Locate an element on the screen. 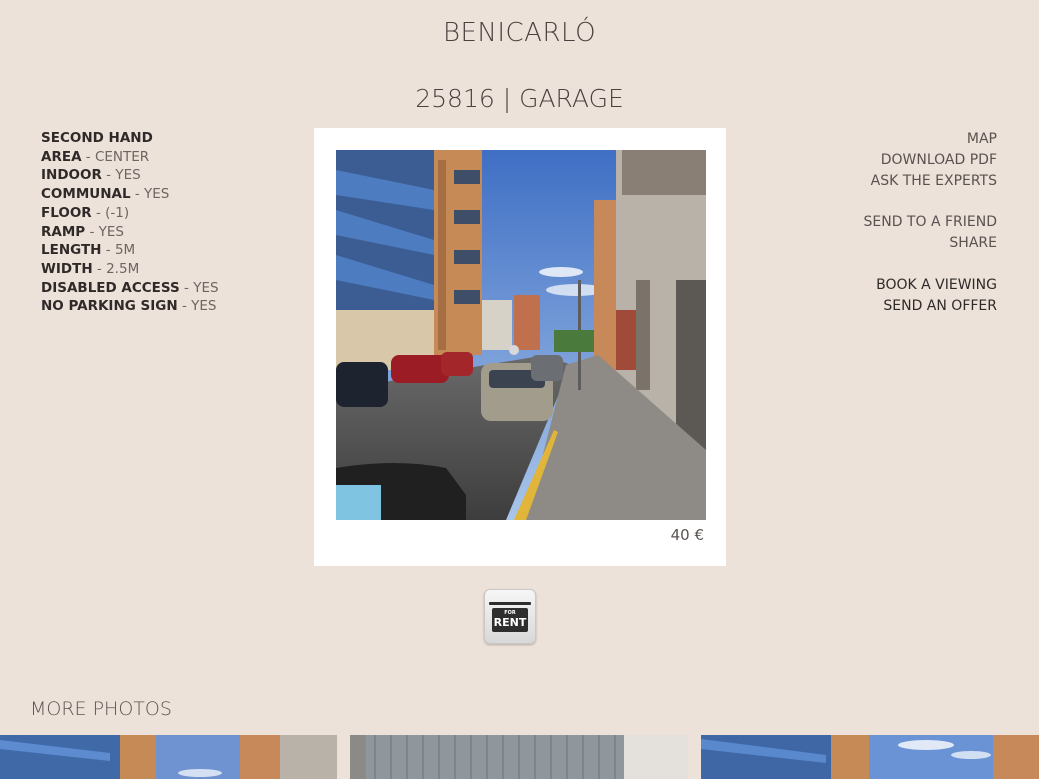  feature-item: AREA - CENTER is located at coordinates (95, 156).